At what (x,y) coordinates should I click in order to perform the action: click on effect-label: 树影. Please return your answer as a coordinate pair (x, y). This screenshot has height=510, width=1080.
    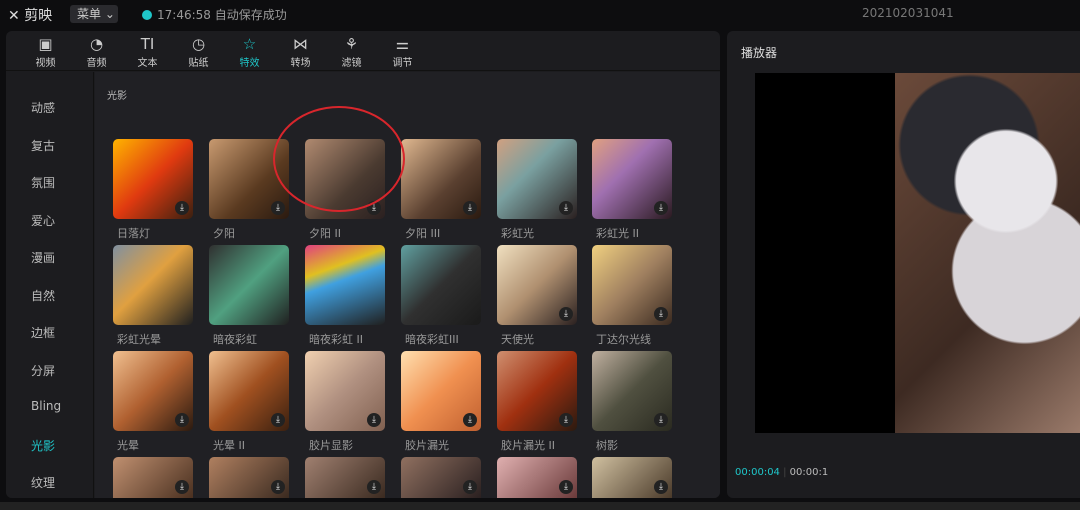
    Looking at the image, I should click on (607, 445).